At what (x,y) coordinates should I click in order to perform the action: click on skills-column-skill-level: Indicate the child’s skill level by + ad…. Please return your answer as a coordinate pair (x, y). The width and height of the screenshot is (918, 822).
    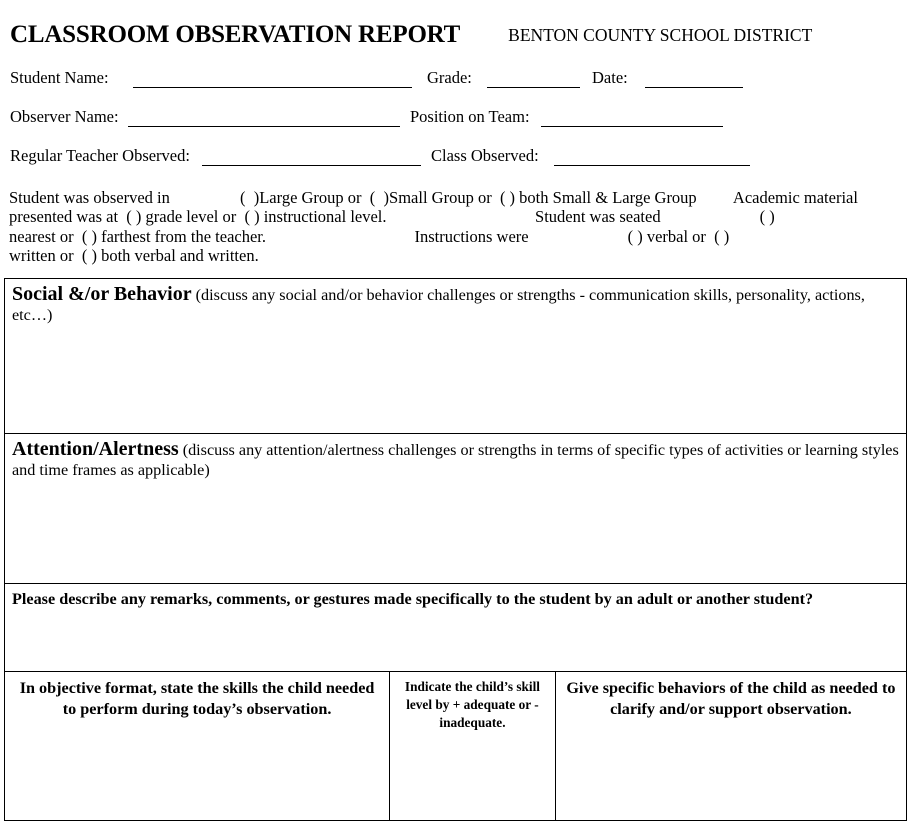
    Looking at the image, I should click on (473, 746).